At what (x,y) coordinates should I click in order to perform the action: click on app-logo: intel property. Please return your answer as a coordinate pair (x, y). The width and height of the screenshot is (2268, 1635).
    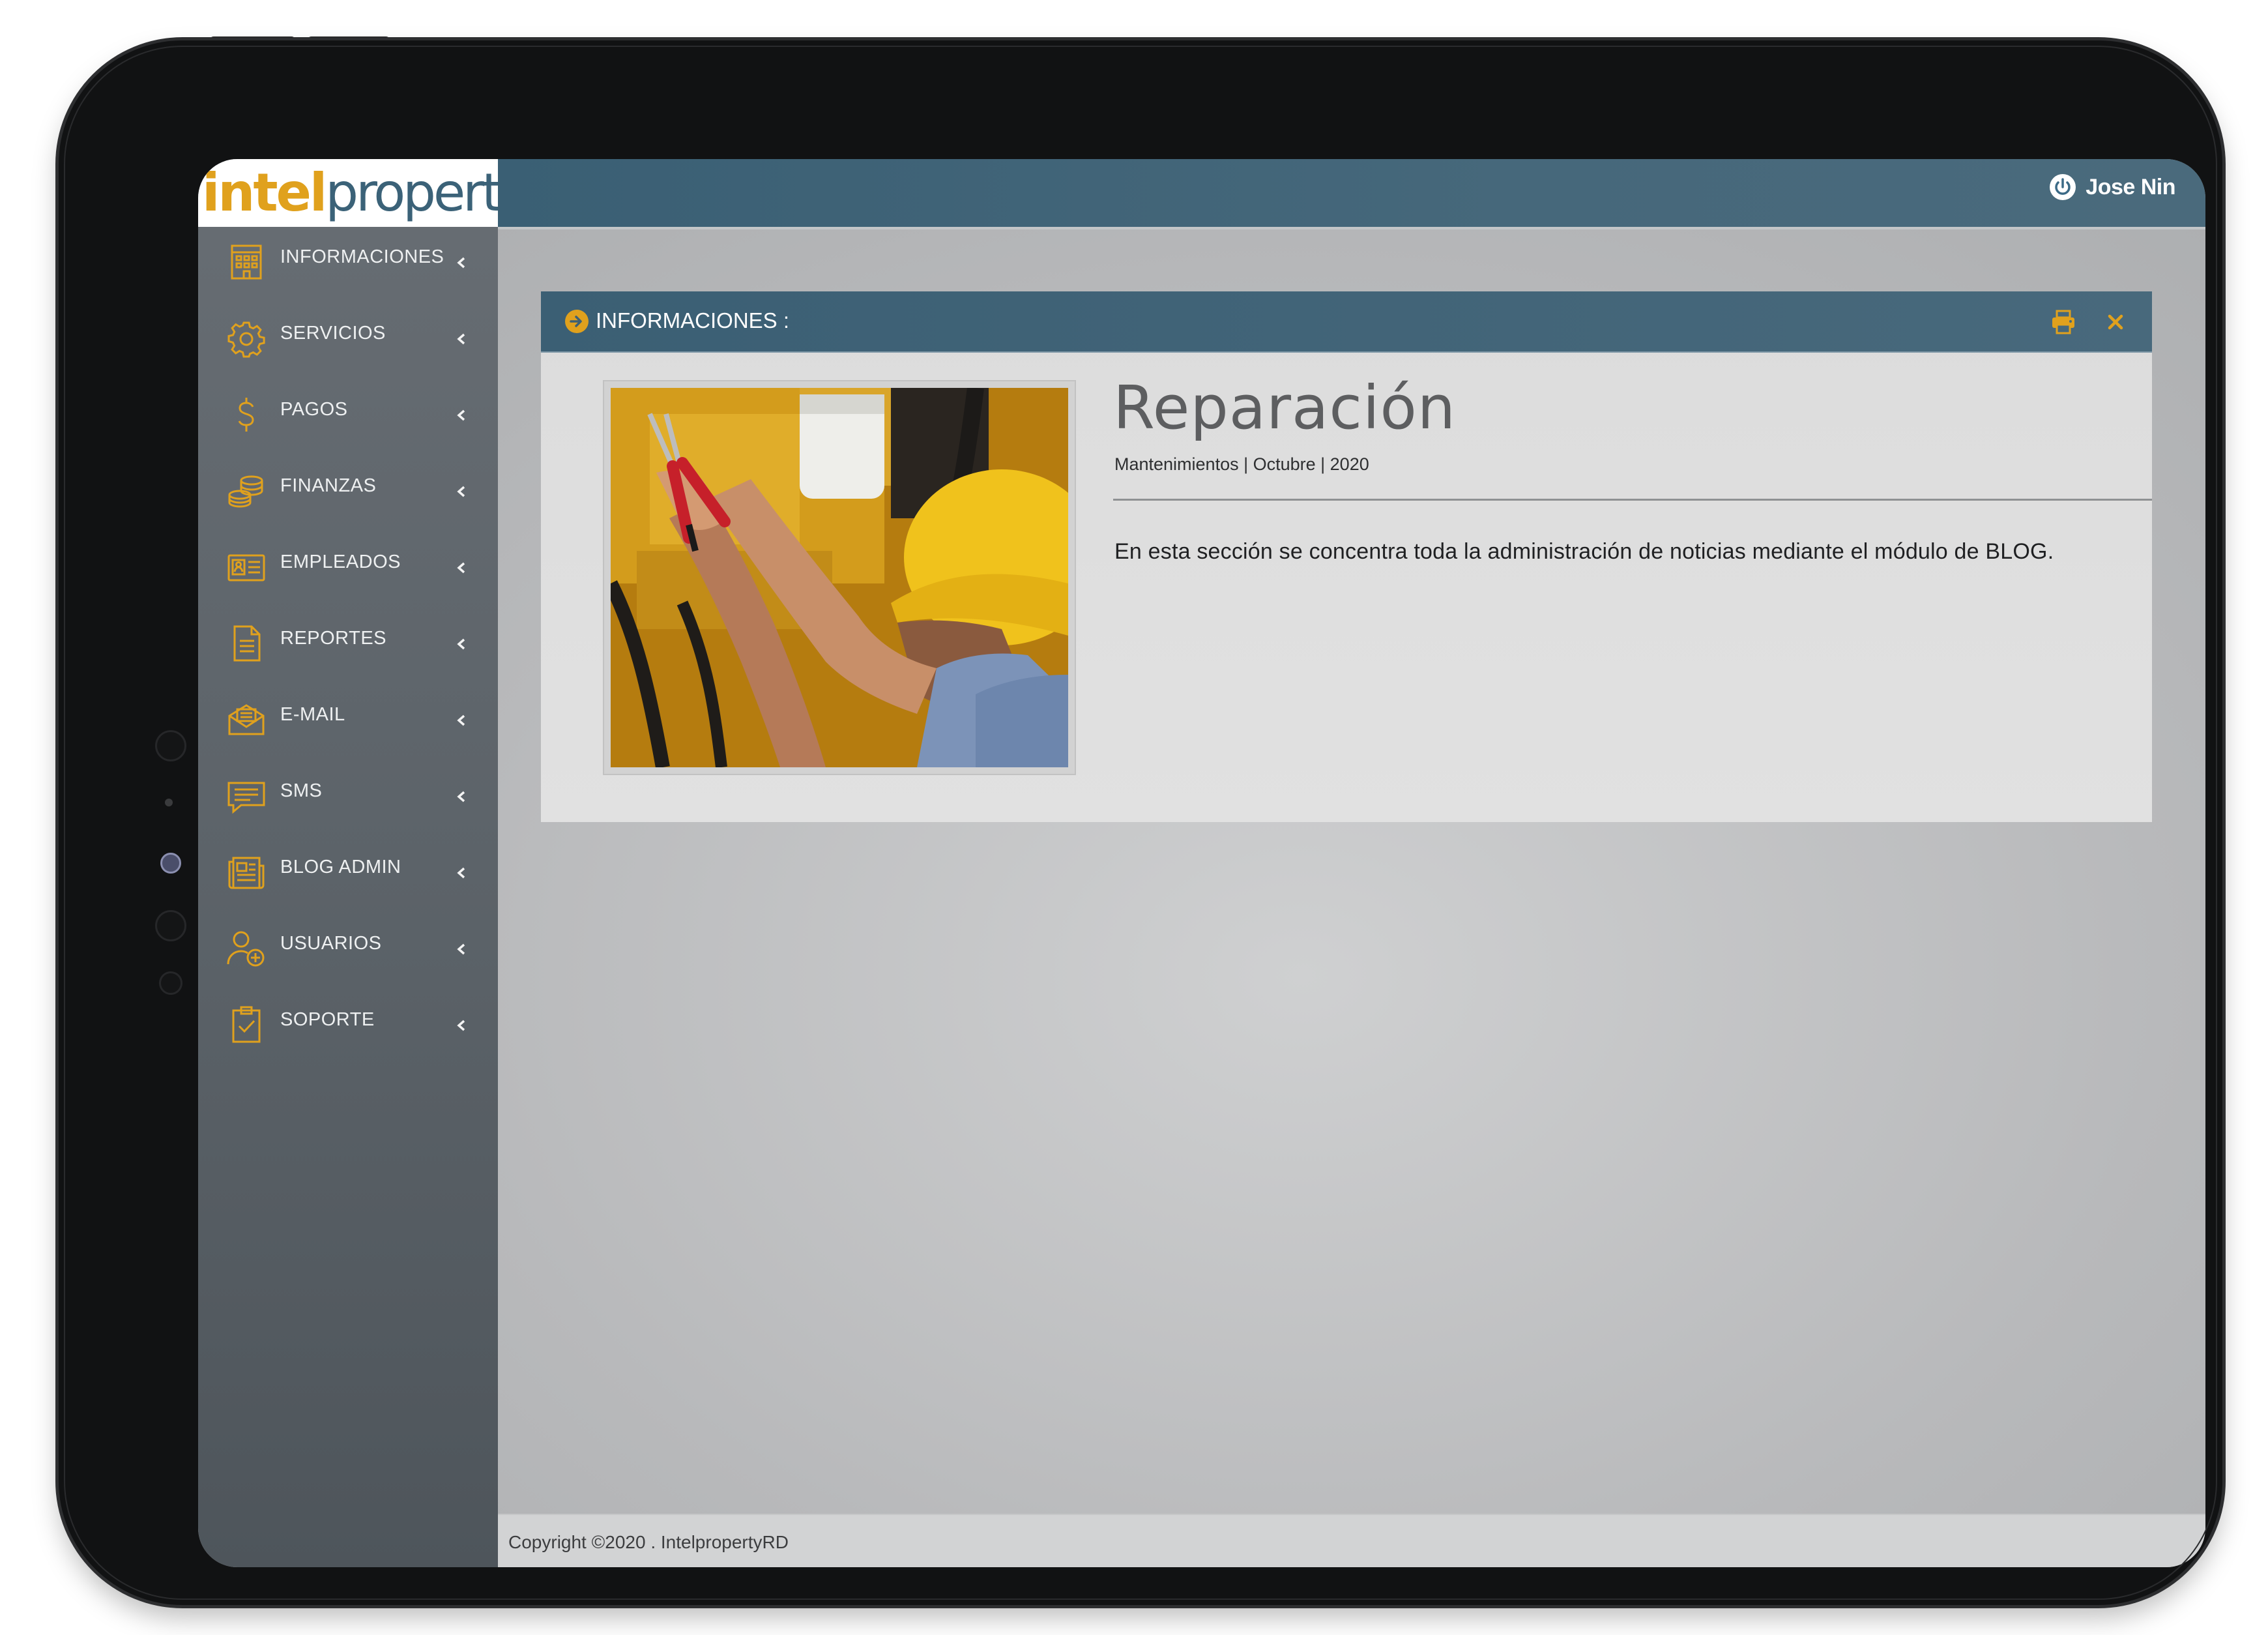
    Looking at the image, I should click on (364, 193).